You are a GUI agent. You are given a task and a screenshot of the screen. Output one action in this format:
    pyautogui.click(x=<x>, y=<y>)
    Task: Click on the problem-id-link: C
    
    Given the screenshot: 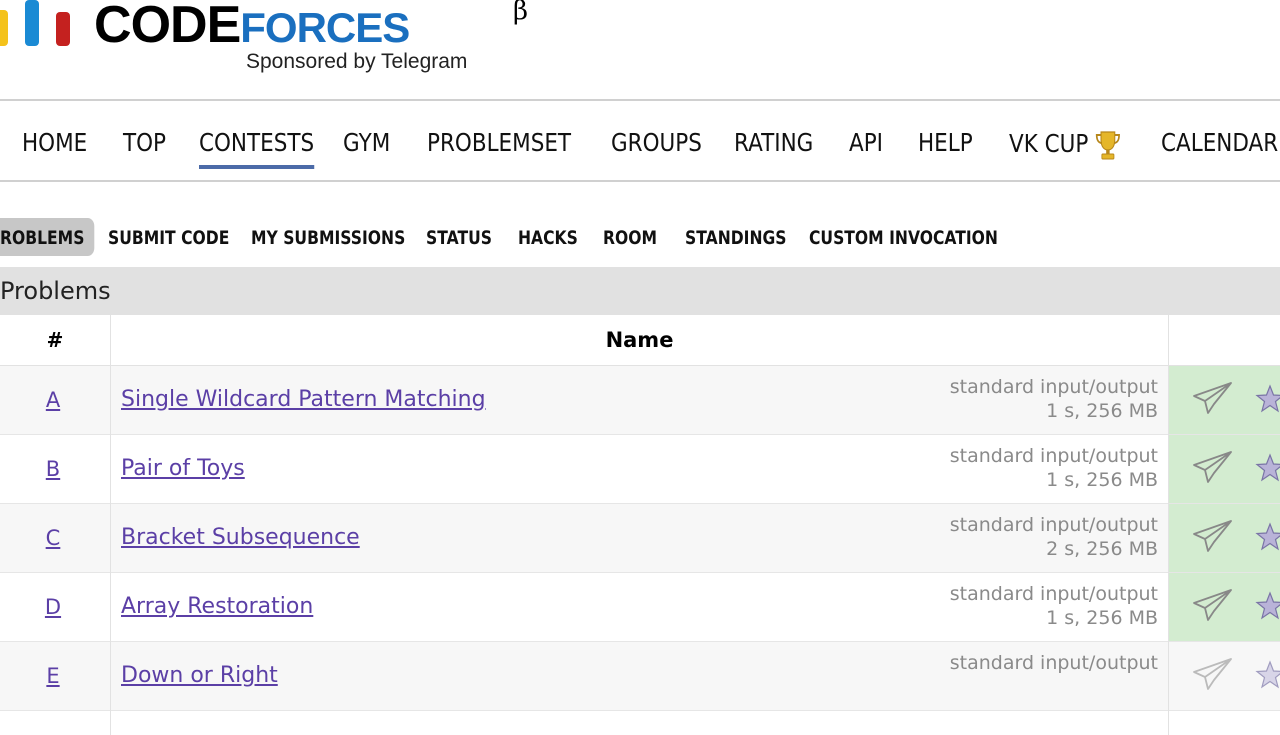 What is the action you would take?
    pyautogui.click(x=53, y=538)
    